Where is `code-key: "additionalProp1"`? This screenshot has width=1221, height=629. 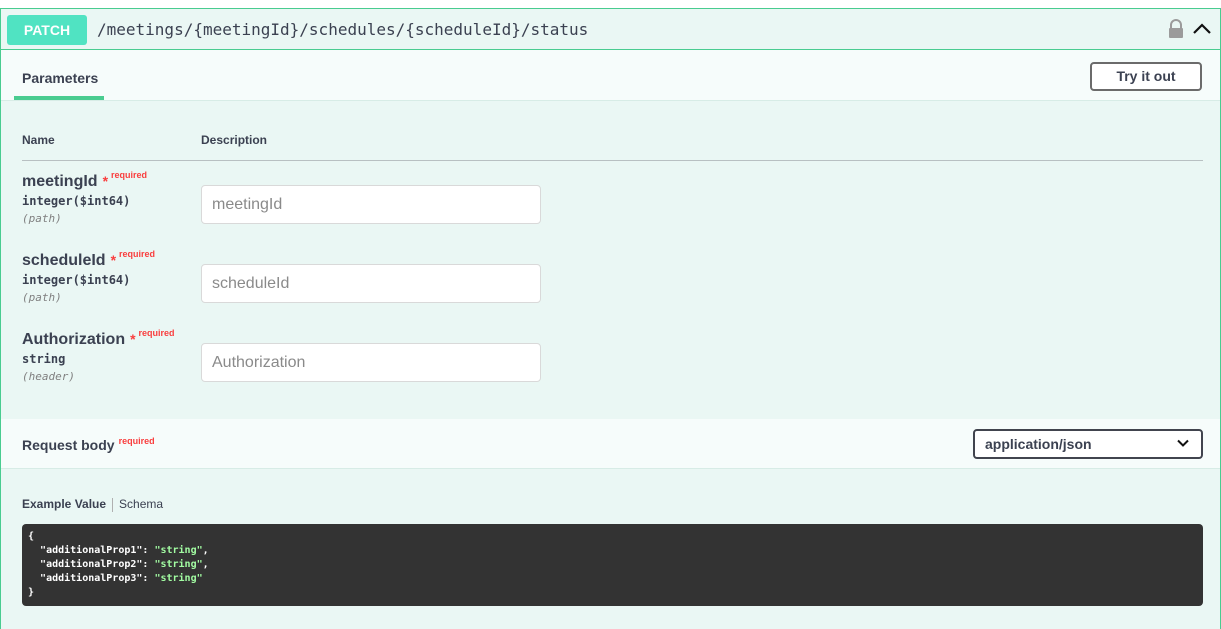
code-key: "additionalProp1" is located at coordinates (91, 550).